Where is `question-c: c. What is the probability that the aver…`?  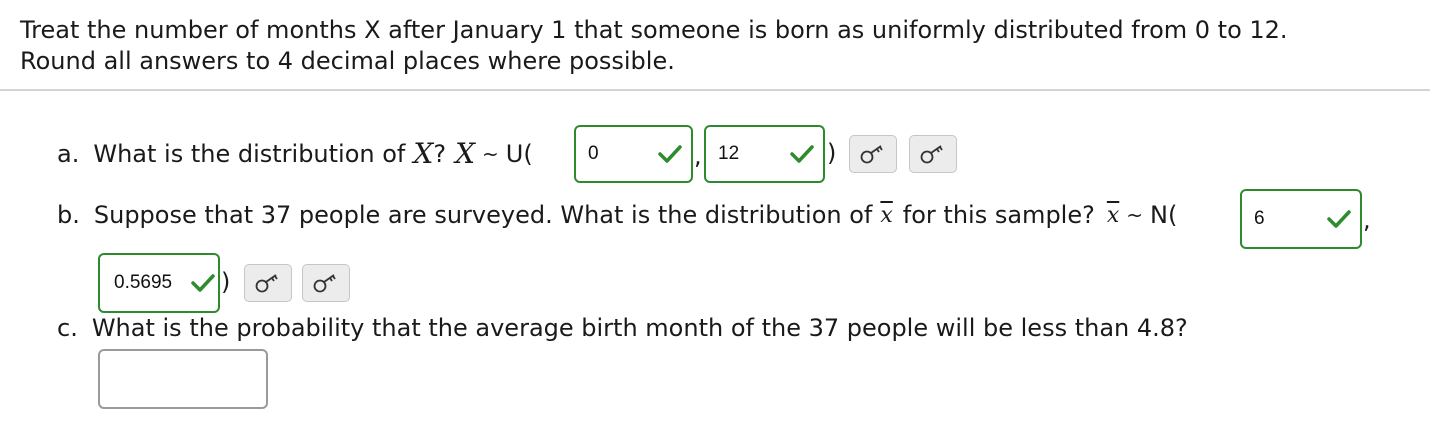
question-c: c. What is the probability that the aver… is located at coordinates (622, 328).